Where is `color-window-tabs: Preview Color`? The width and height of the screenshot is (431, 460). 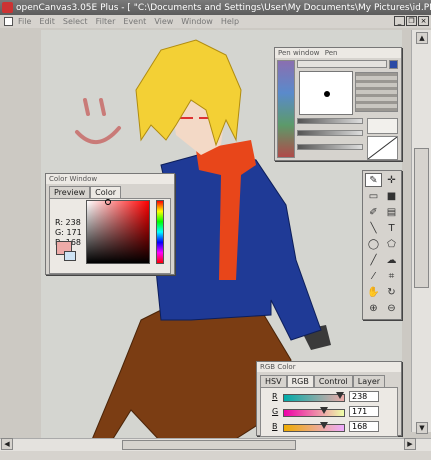 color-window-tabs: Preview Color is located at coordinates (110, 192).